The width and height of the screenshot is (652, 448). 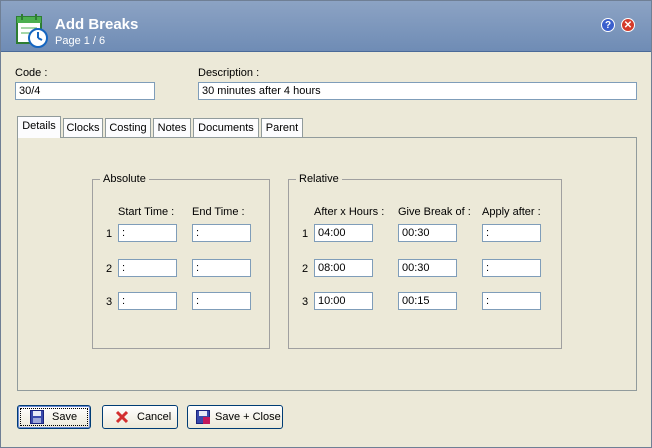 I want to click on apply-after-input-3: :, so click(x=511, y=301).